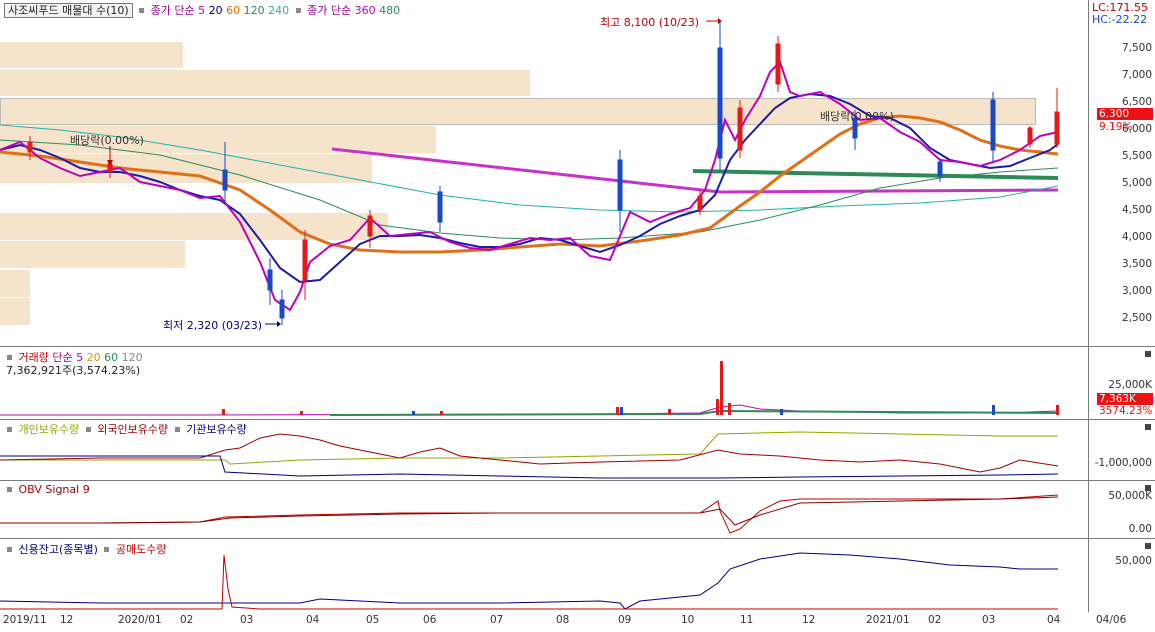 Image resolution: width=1155 pixels, height=632 pixels. What do you see at coordinates (1116, 127) in the screenshot?
I see `change-pct: 9.19%` at bounding box center [1116, 127].